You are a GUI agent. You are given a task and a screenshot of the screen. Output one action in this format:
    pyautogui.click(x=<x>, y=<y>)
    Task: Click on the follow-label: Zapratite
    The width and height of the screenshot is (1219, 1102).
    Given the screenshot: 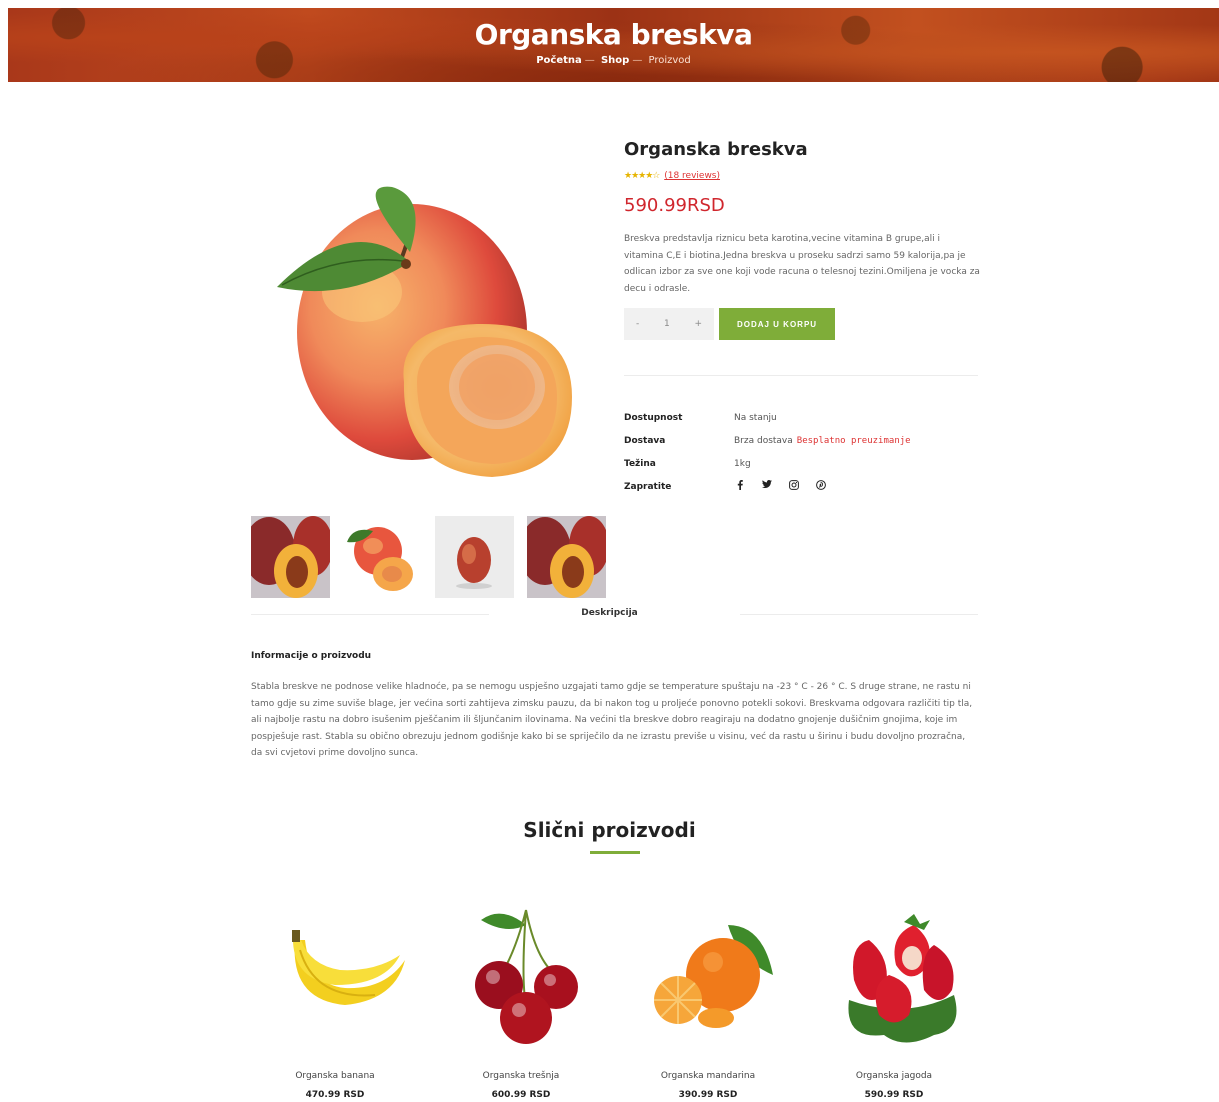 What is the action you would take?
    pyautogui.click(x=648, y=486)
    